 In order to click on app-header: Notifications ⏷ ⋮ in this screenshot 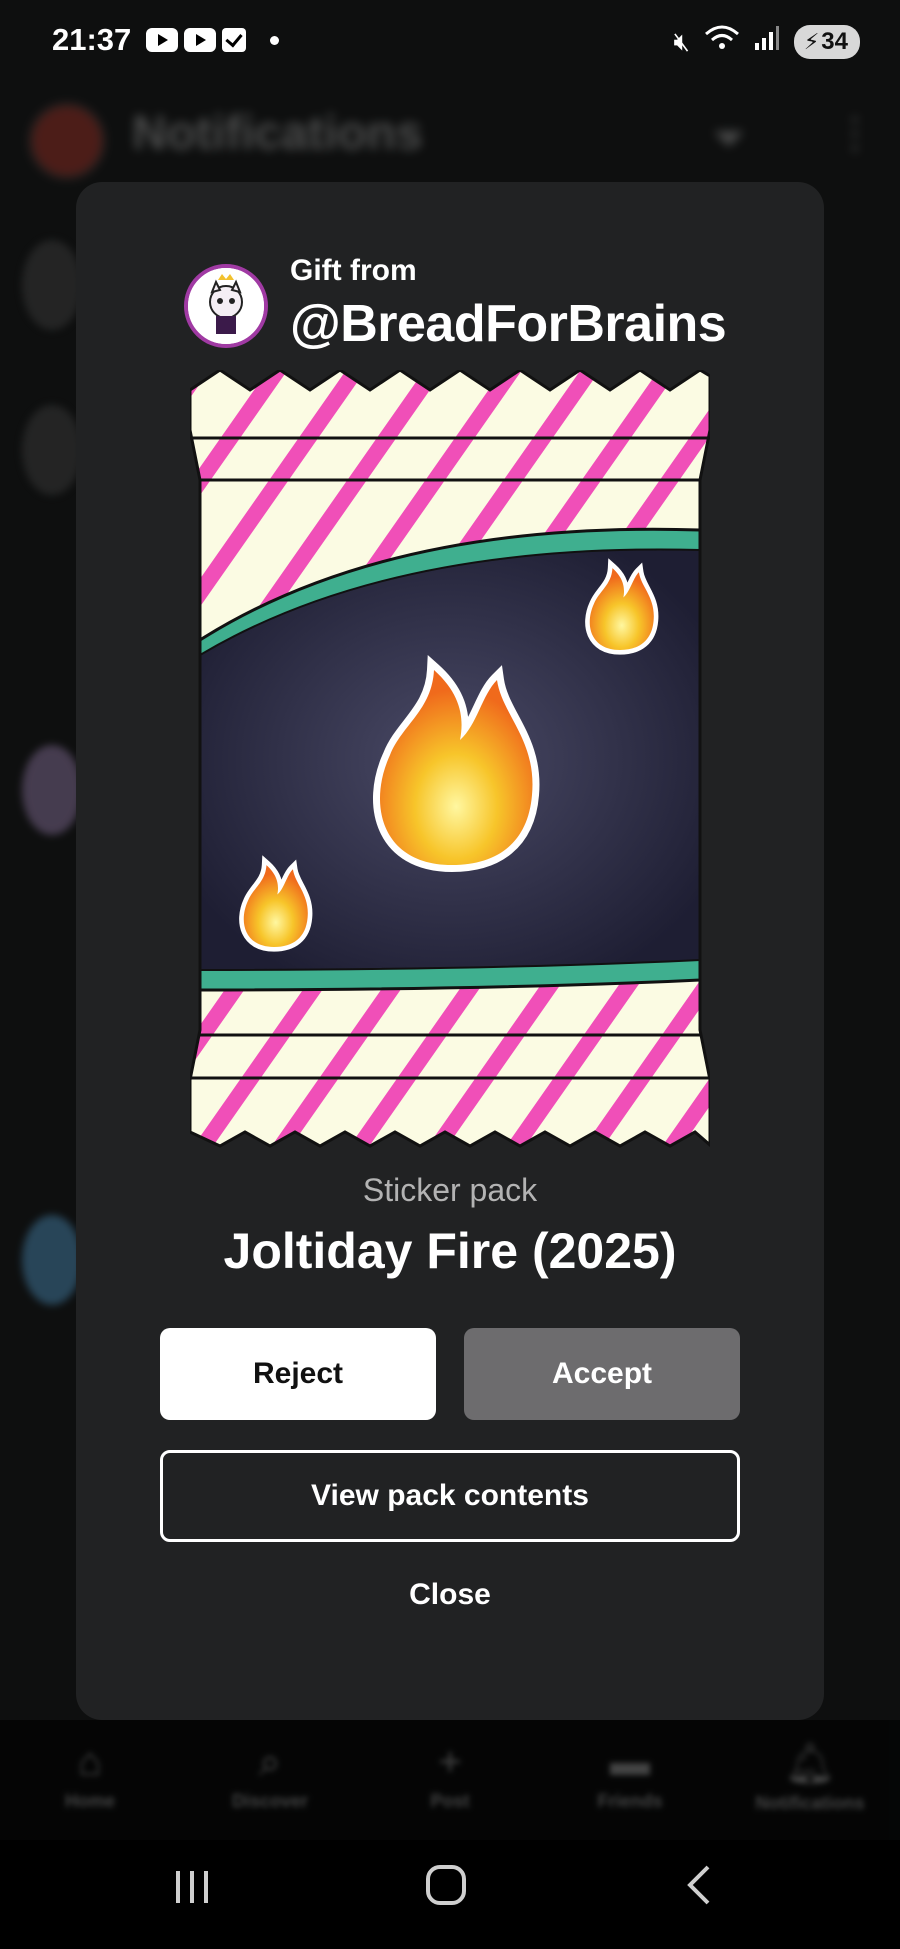, I will do `click(450, 134)`.